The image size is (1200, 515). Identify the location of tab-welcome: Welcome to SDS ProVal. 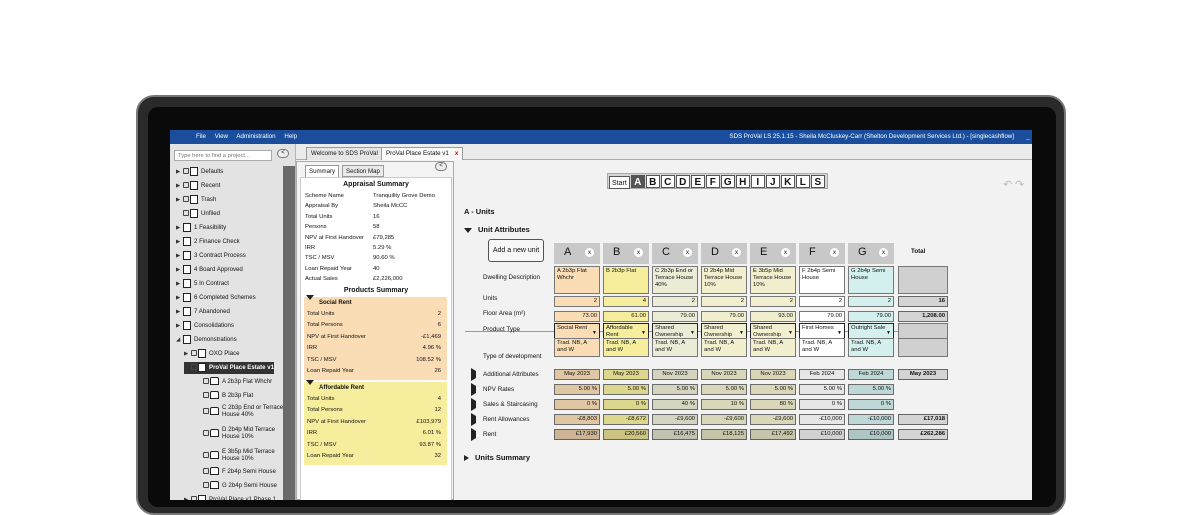
(344, 153).